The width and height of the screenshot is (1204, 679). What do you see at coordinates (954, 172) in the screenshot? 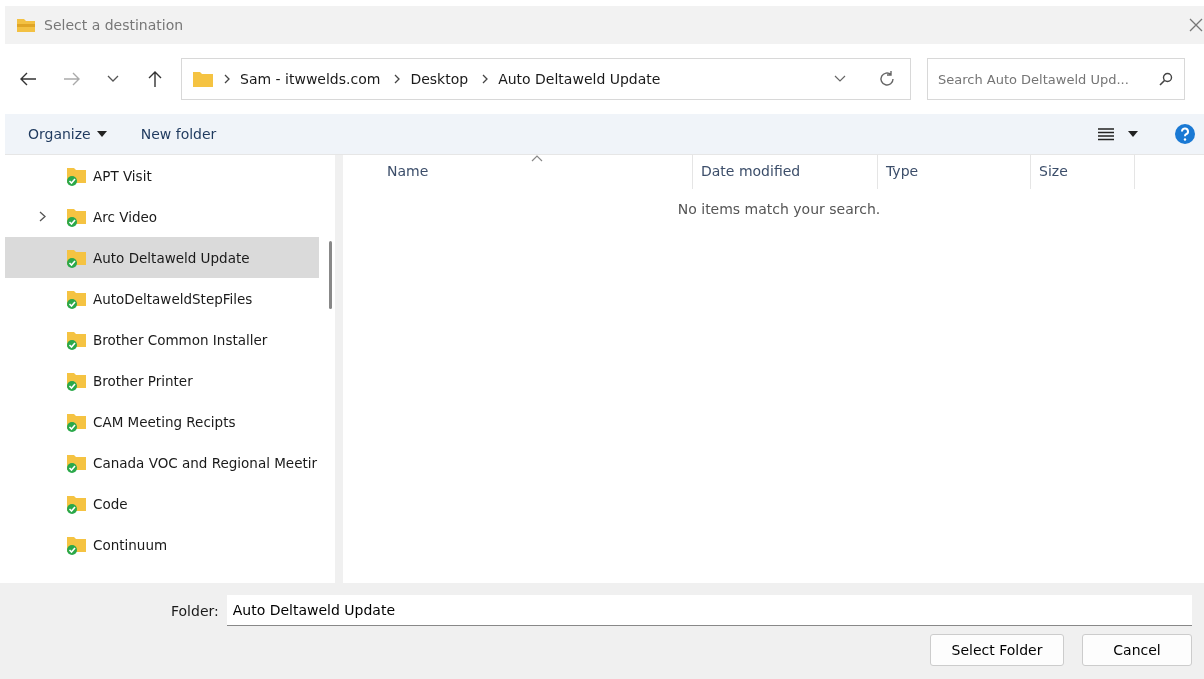
I see `column-header: Type` at bounding box center [954, 172].